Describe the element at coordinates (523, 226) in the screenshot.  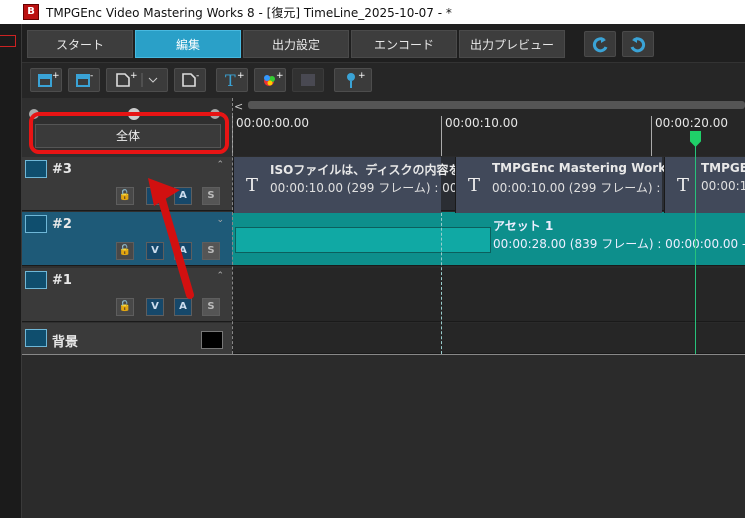
I see `clip-name: アセット 1` at that location.